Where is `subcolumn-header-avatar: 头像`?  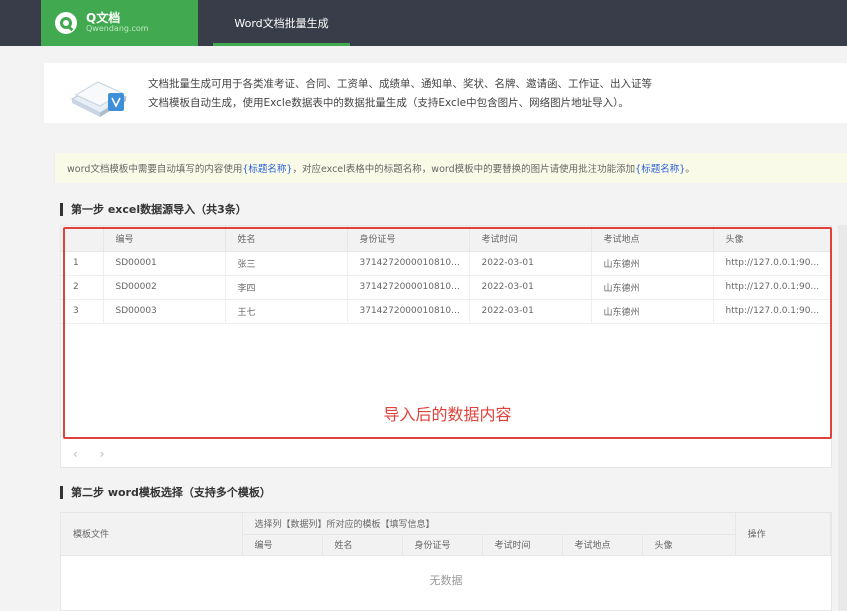 subcolumn-header-avatar: 头像 is located at coordinates (689, 545).